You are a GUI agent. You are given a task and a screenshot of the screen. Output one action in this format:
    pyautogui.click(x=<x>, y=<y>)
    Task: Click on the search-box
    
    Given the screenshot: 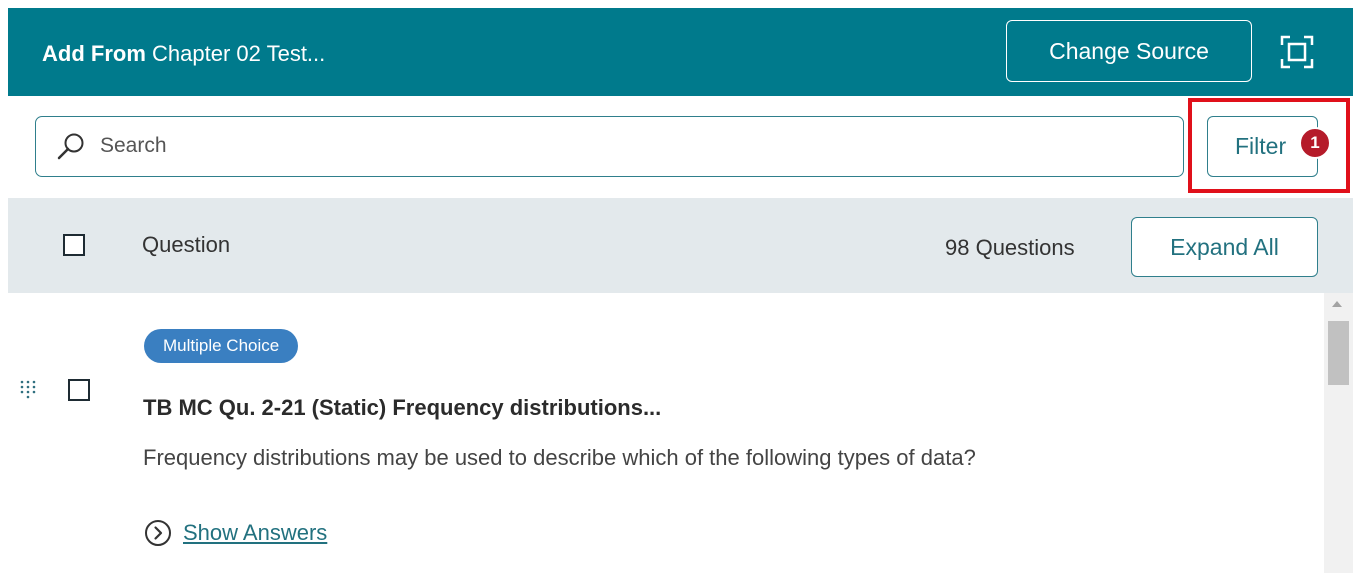 What is the action you would take?
    pyautogui.click(x=609, y=146)
    